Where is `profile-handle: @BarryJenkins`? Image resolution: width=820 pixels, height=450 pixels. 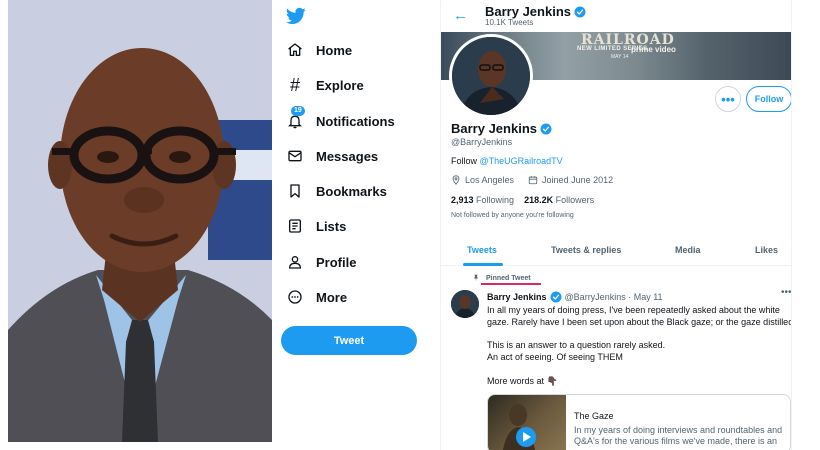 profile-handle: @BarryJenkins is located at coordinates (482, 142).